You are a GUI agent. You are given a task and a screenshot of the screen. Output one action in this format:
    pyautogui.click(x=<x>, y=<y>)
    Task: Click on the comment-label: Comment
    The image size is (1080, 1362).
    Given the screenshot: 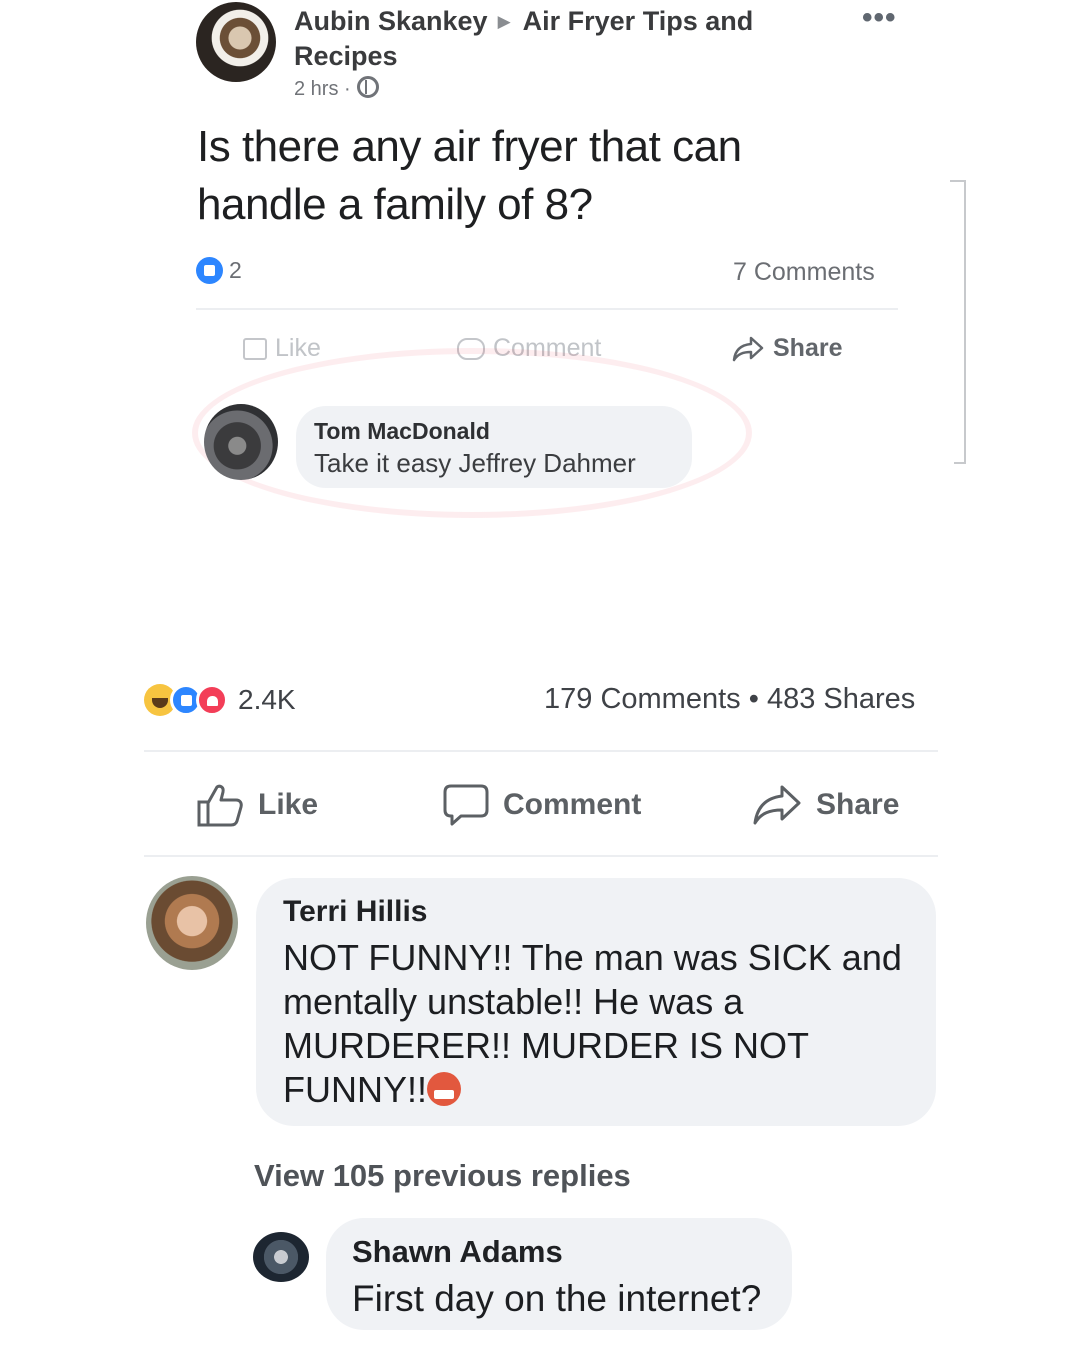 What is the action you would take?
    pyautogui.click(x=572, y=804)
    